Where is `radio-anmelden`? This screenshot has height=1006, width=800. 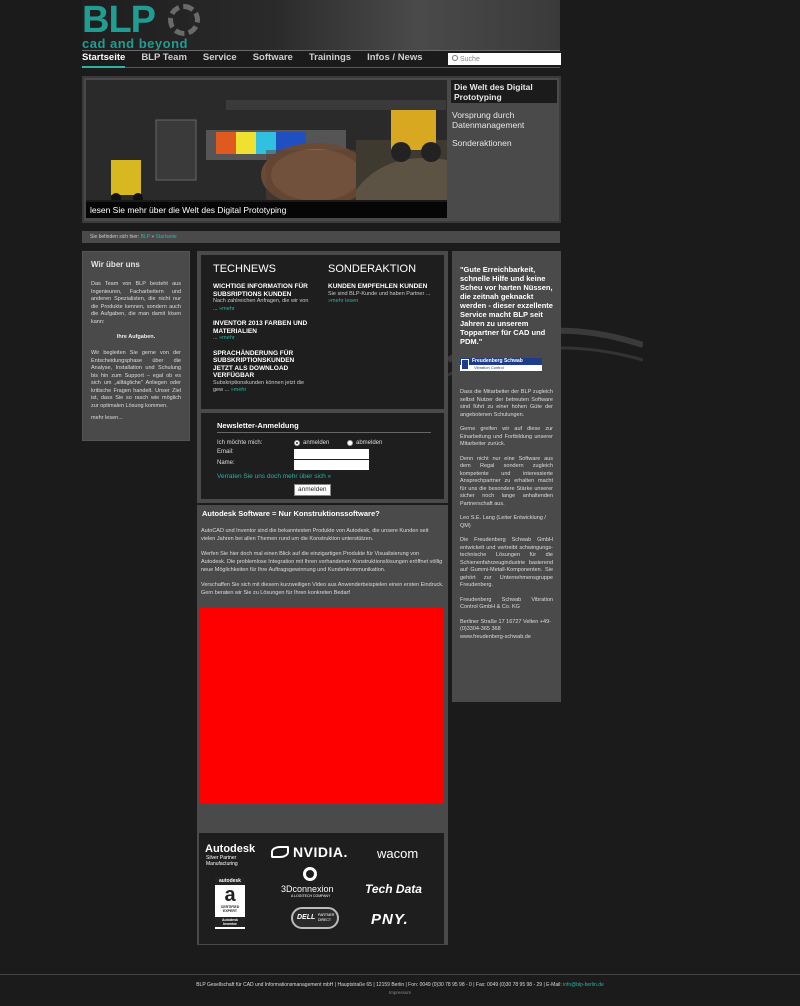 radio-anmelden is located at coordinates (297, 443).